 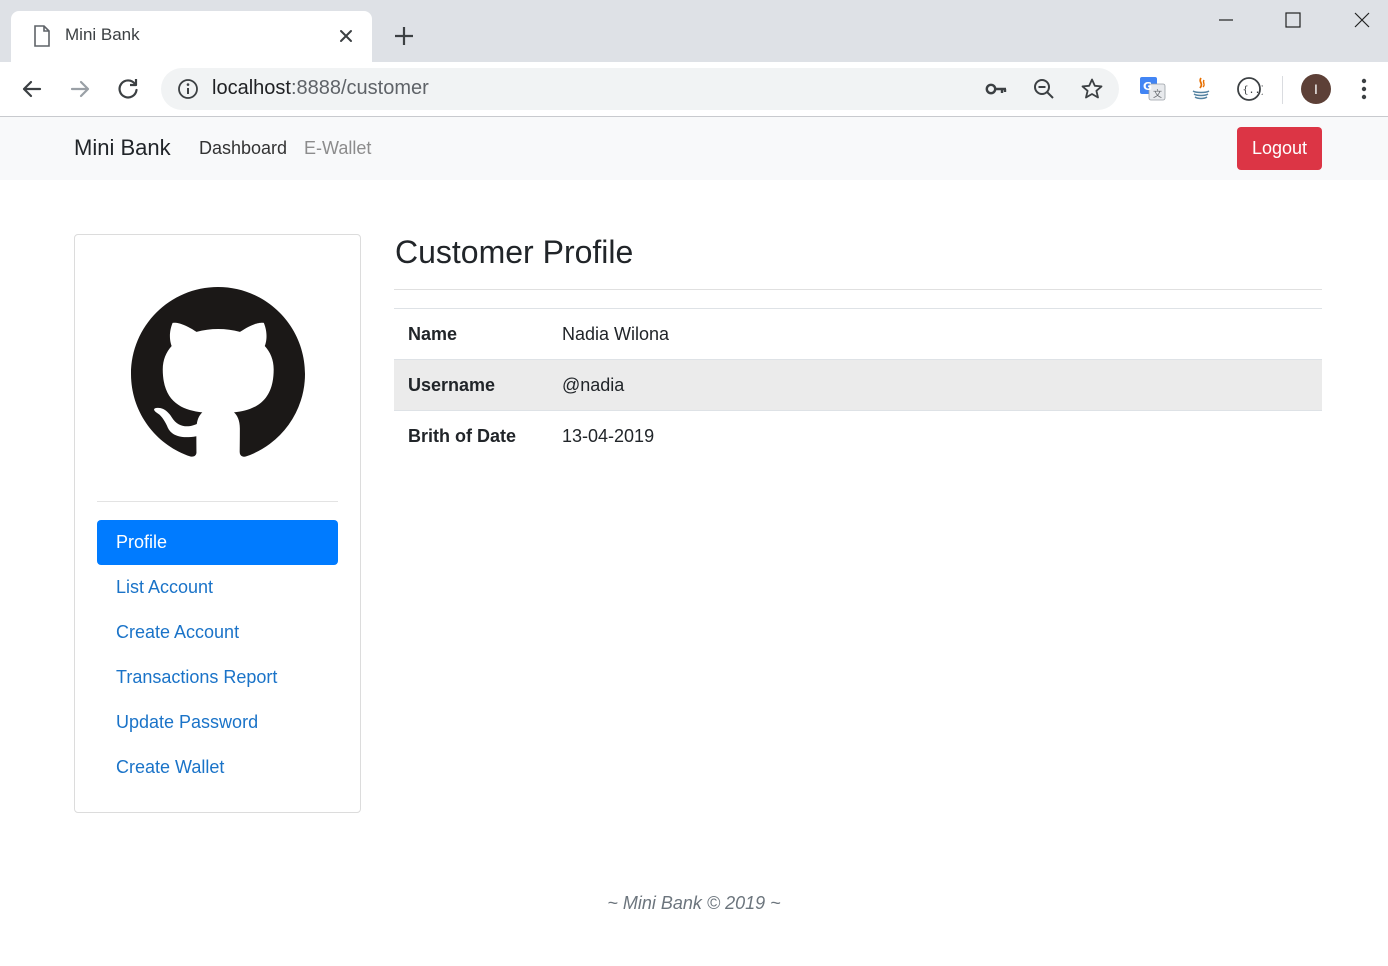 What do you see at coordinates (858, 289) in the screenshot?
I see `title-divider` at bounding box center [858, 289].